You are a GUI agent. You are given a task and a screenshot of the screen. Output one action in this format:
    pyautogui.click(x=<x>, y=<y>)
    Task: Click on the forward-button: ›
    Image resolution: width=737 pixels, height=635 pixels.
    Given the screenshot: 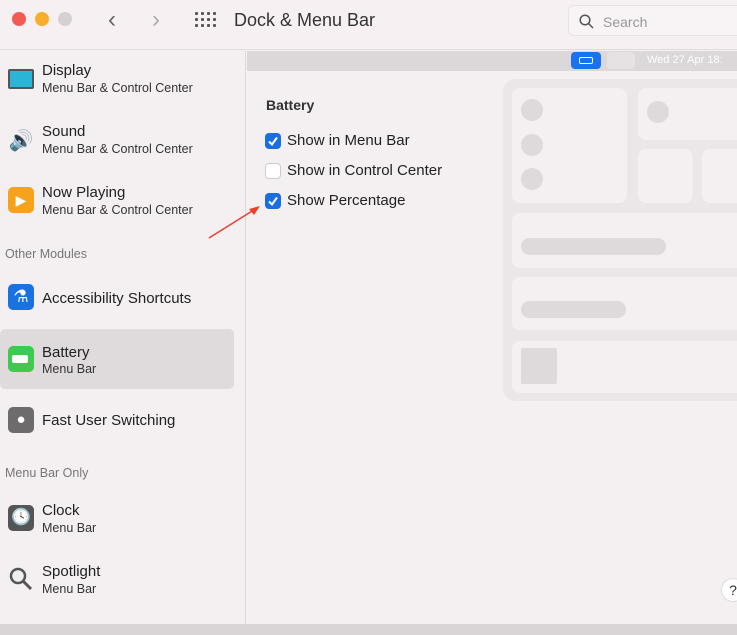 What is the action you would take?
    pyautogui.click(x=156, y=20)
    